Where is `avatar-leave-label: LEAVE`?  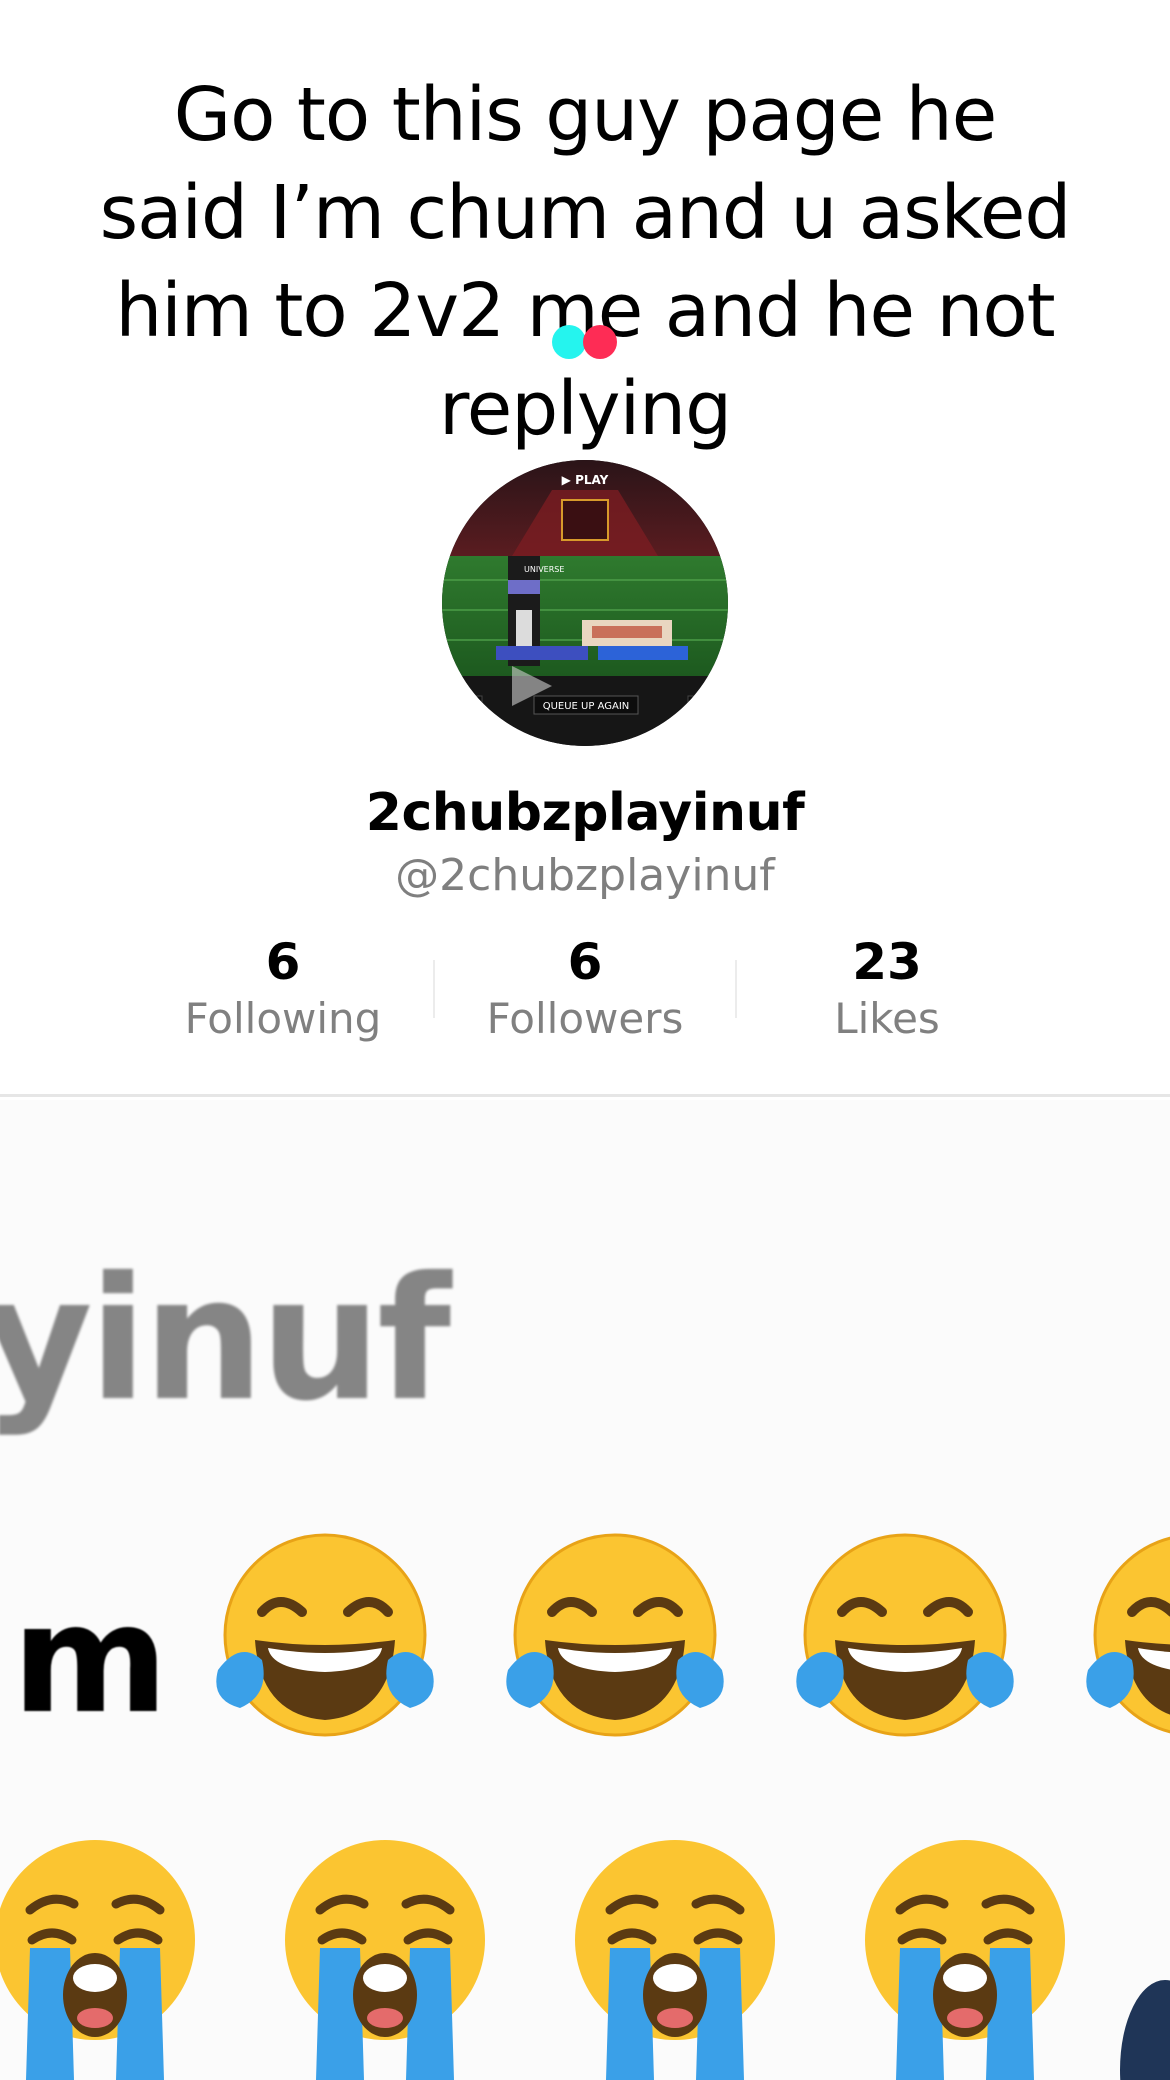
avatar-leave-label: LEAVE is located at coordinates (457, 707).